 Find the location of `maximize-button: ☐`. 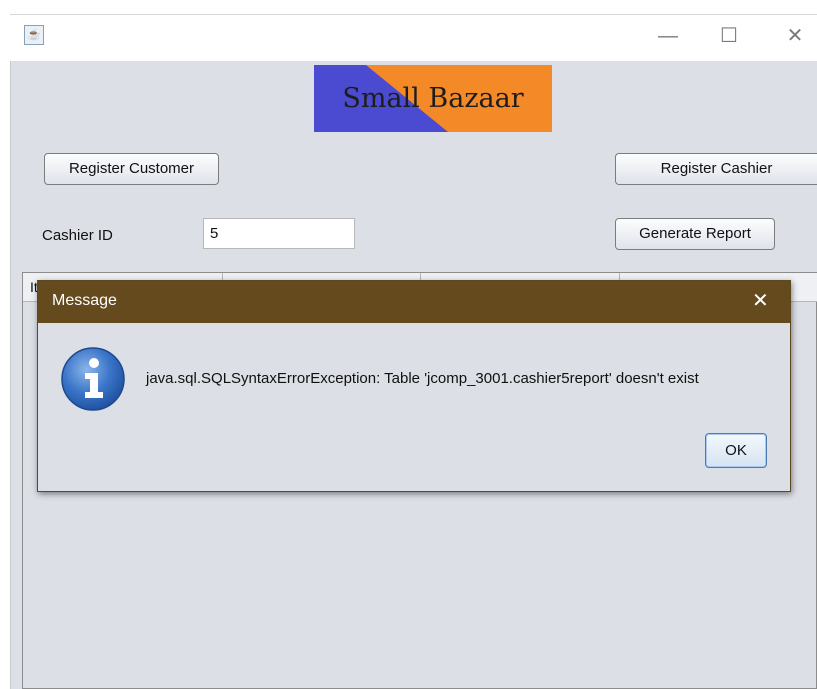

maximize-button: ☐ is located at coordinates (729, 36).